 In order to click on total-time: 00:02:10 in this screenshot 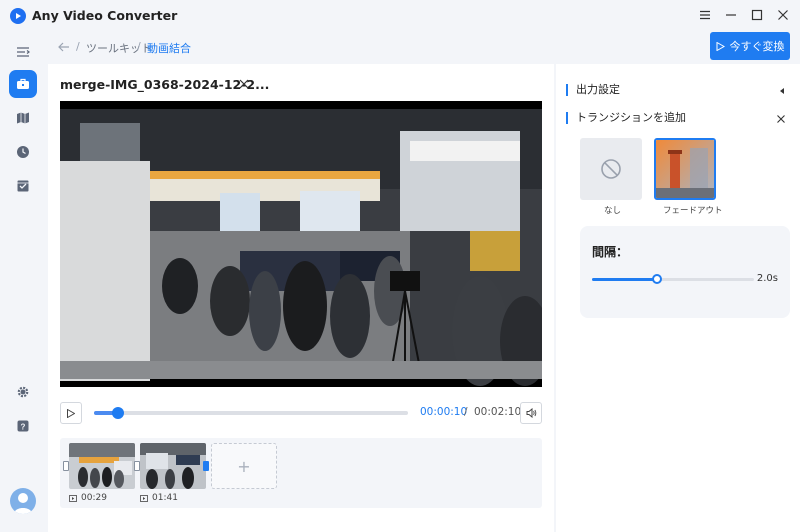, I will do `click(498, 412)`.